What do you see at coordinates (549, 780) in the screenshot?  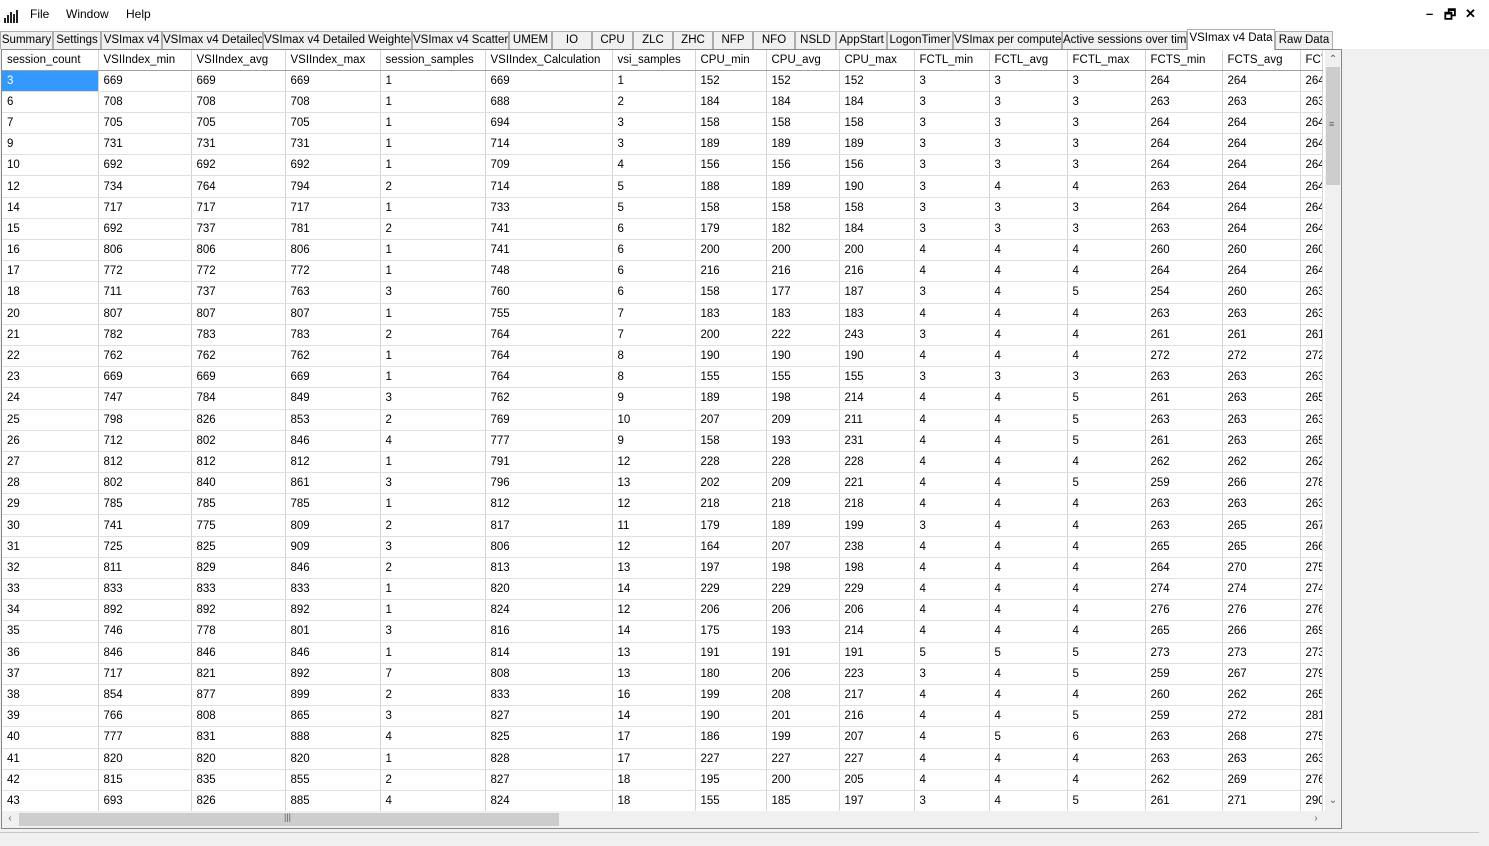 I see `table-cell: 827` at bounding box center [549, 780].